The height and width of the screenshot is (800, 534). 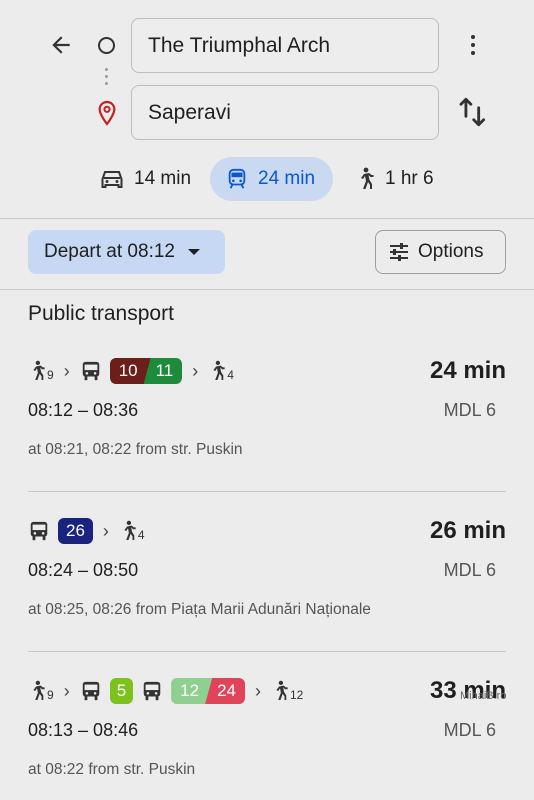 I want to click on options-label: Options, so click(x=451, y=251).